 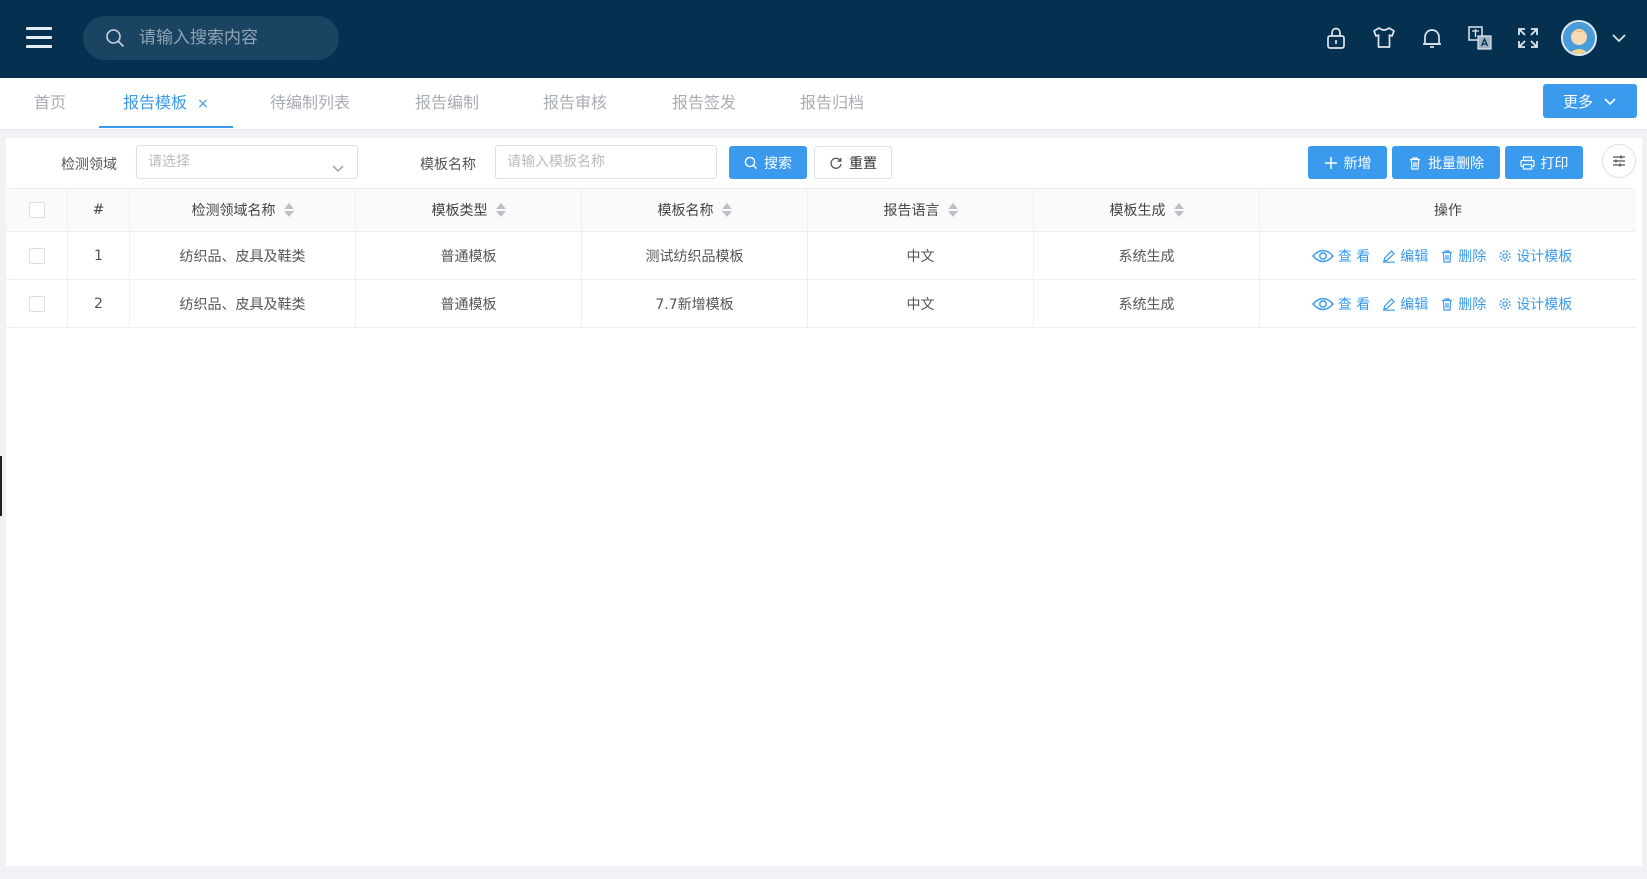 What do you see at coordinates (1448, 211) in the screenshot?
I see `column-header-label: 操作` at bounding box center [1448, 211].